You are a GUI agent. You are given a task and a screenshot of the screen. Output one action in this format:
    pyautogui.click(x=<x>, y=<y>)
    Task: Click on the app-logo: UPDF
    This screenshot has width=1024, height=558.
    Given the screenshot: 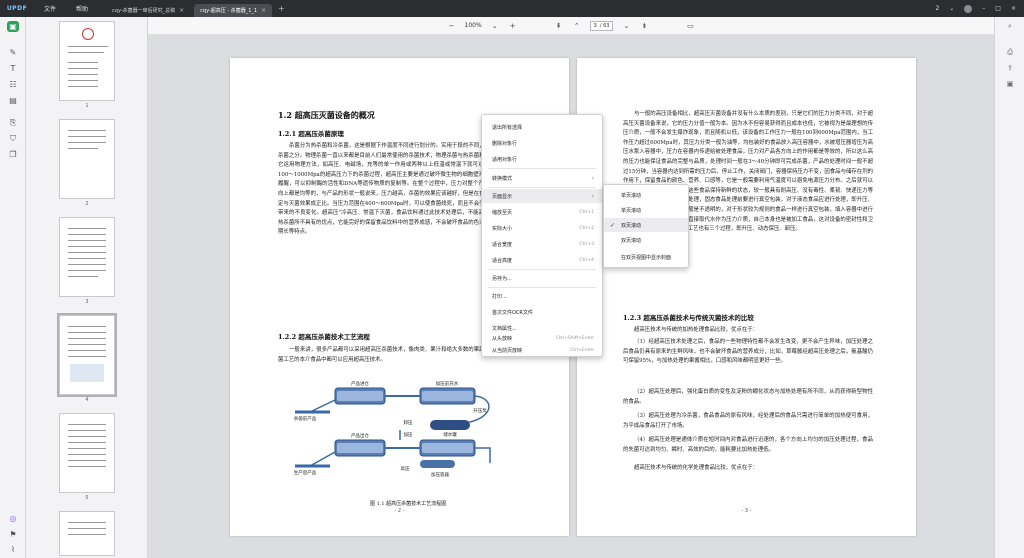 What is the action you would take?
    pyautogui.click(x=17, y=8)
    